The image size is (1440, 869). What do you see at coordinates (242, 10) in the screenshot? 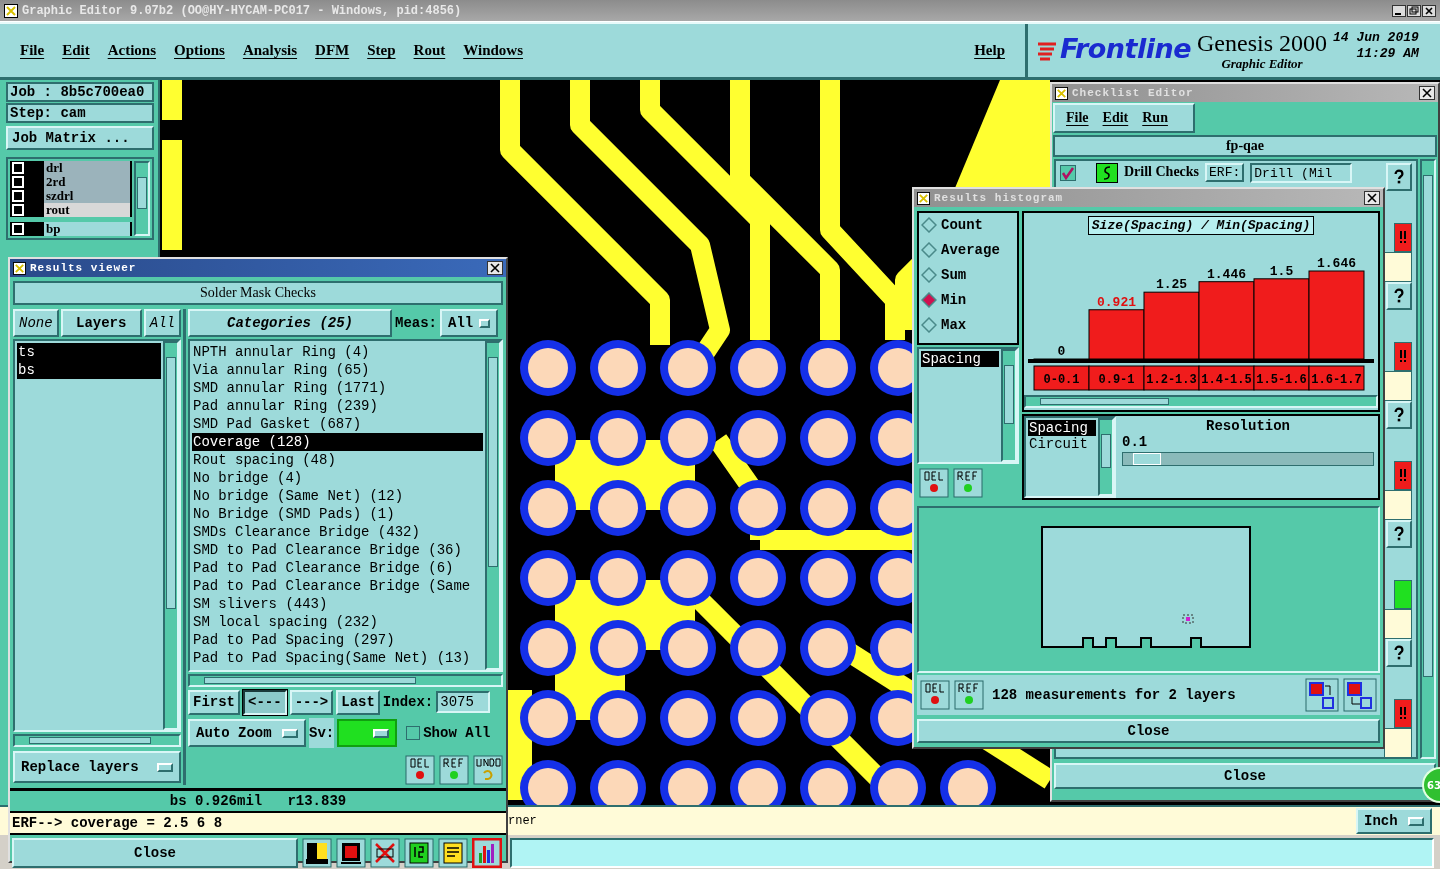
I see `window-title: Graphic Editor 9.07b2 (OO@HY-HYCAM-PC017 - Windows, pid:4856)` at bounding box center [242, 10].